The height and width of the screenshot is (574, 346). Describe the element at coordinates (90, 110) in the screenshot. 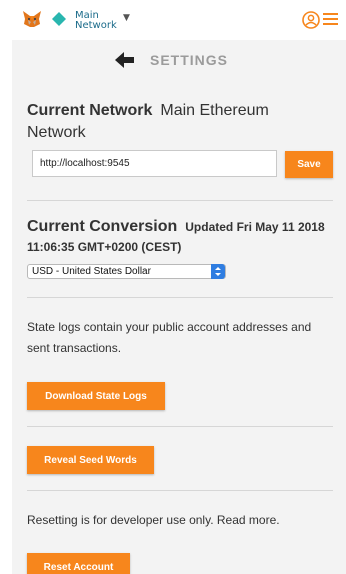

I see `current-network-label: Current Network` at that location.